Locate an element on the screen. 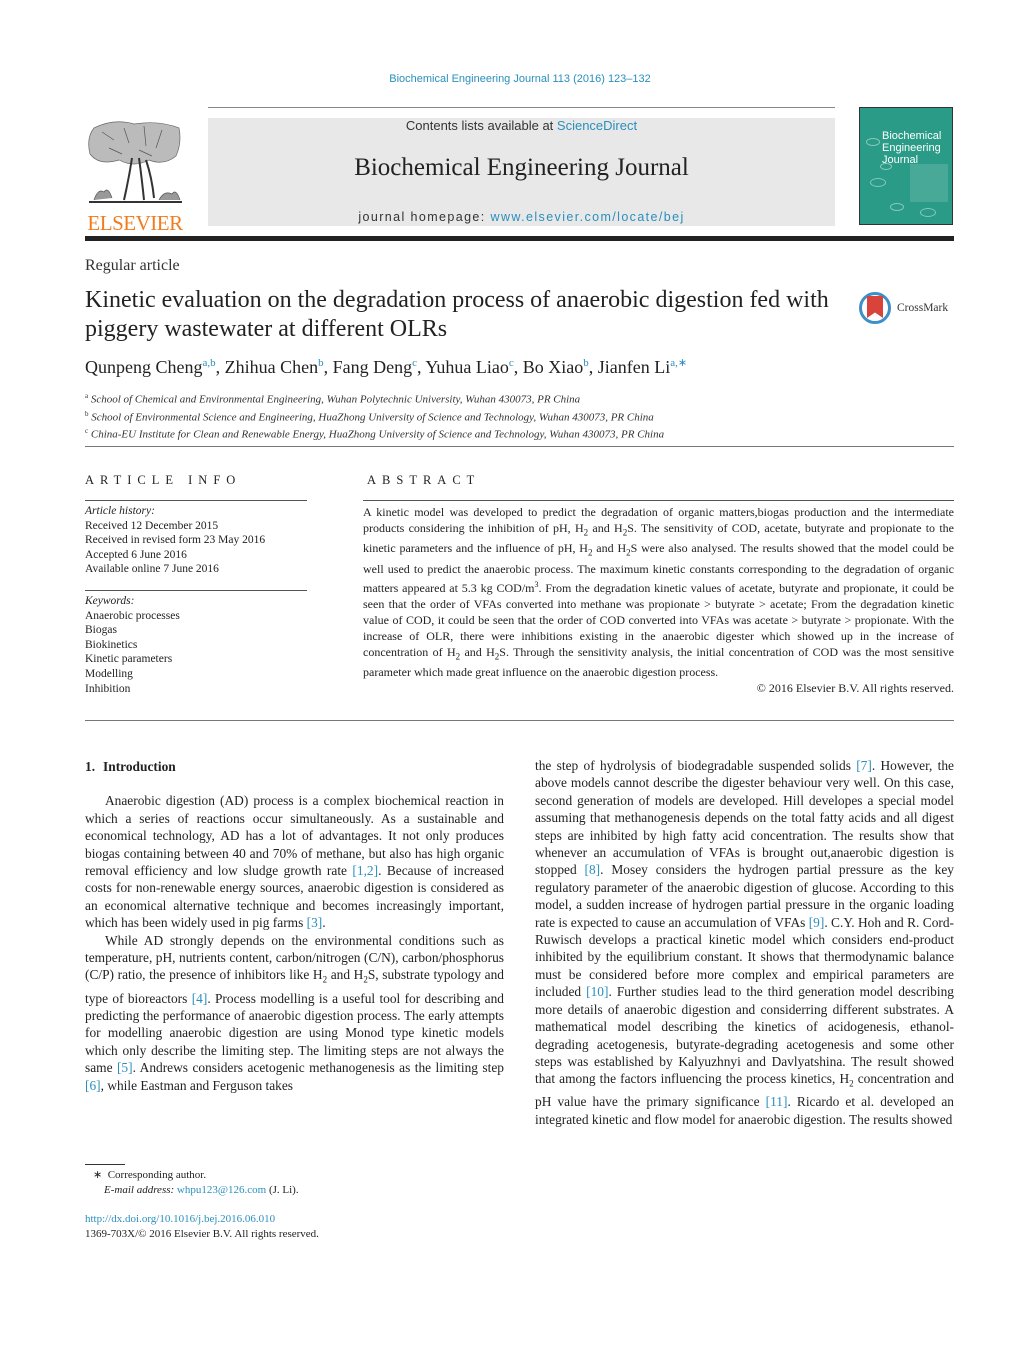  section-heading: 1. Introduction is located at coordinates (130, 766).